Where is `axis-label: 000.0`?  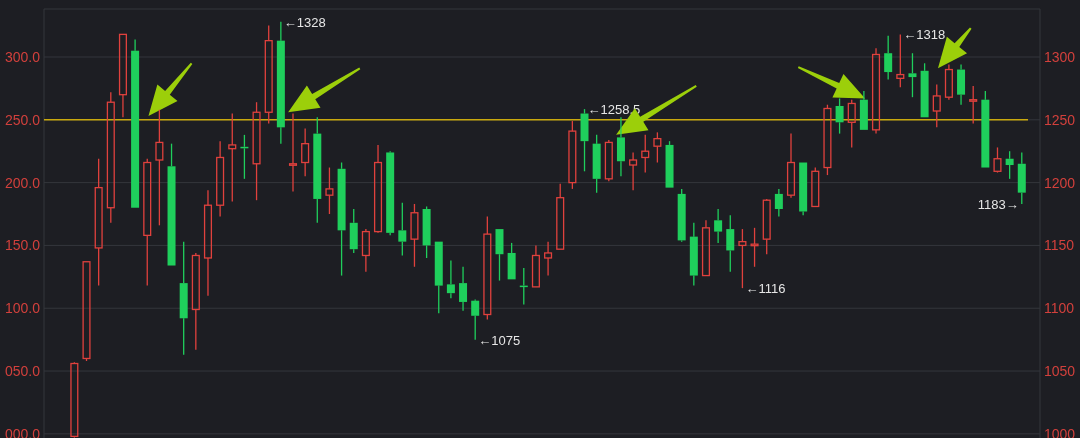 axis-label: 000.0 is located at coordinates (22, 431).